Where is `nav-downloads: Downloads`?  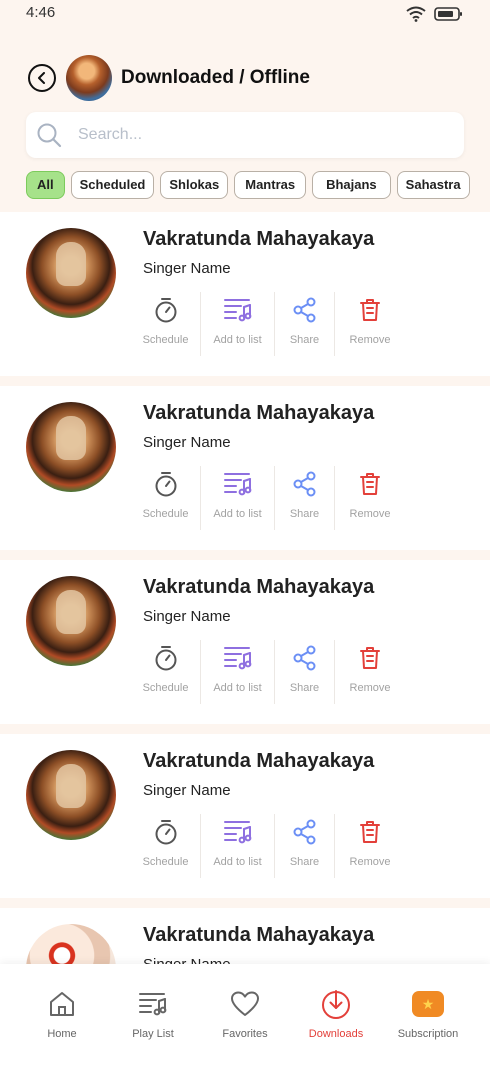
nav-downloads: Downloads is located at coordinates (336, 1014).